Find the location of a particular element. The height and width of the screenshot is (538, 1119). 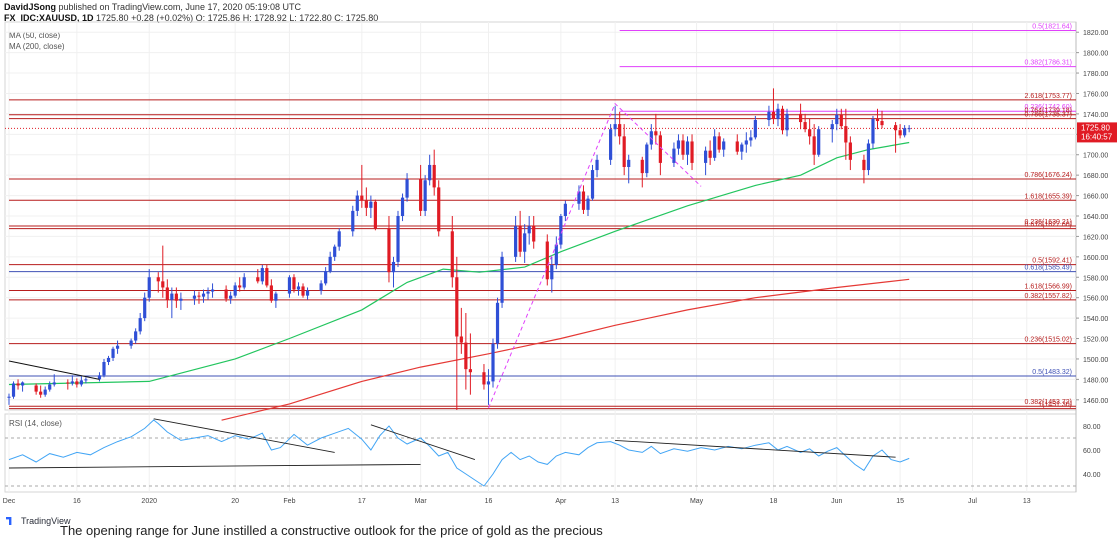

price-badge: 1725.80 16:40:57 is located at coordinates (1097, 132).